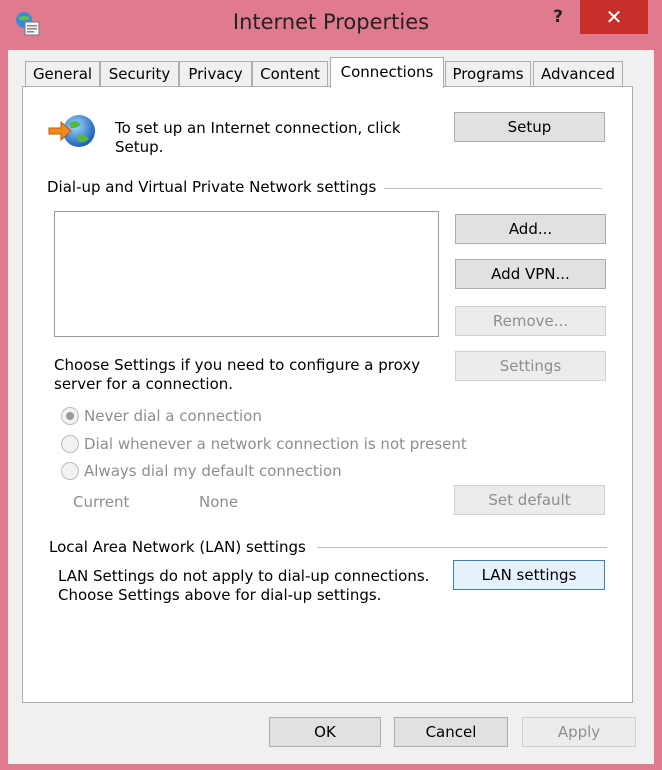 The height and width of the screenshot is (770, 662). I want to click on current-label: Current, so click(101, 502).